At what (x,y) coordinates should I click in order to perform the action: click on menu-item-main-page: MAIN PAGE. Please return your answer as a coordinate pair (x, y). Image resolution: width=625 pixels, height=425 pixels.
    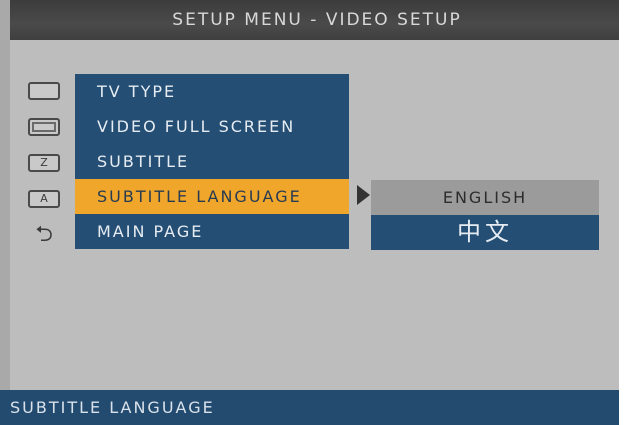
    Looking at the image, I should click on (212, 231).